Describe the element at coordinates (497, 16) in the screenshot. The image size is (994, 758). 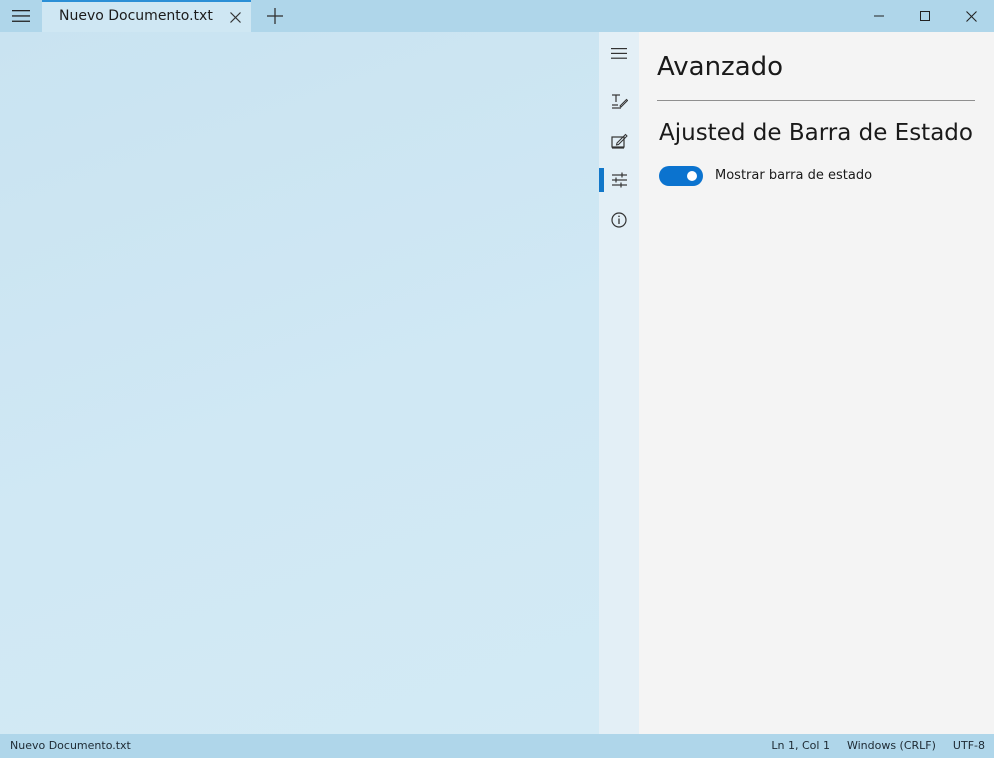
I see `title-bar: Nuevo Documento.txt` at that location.